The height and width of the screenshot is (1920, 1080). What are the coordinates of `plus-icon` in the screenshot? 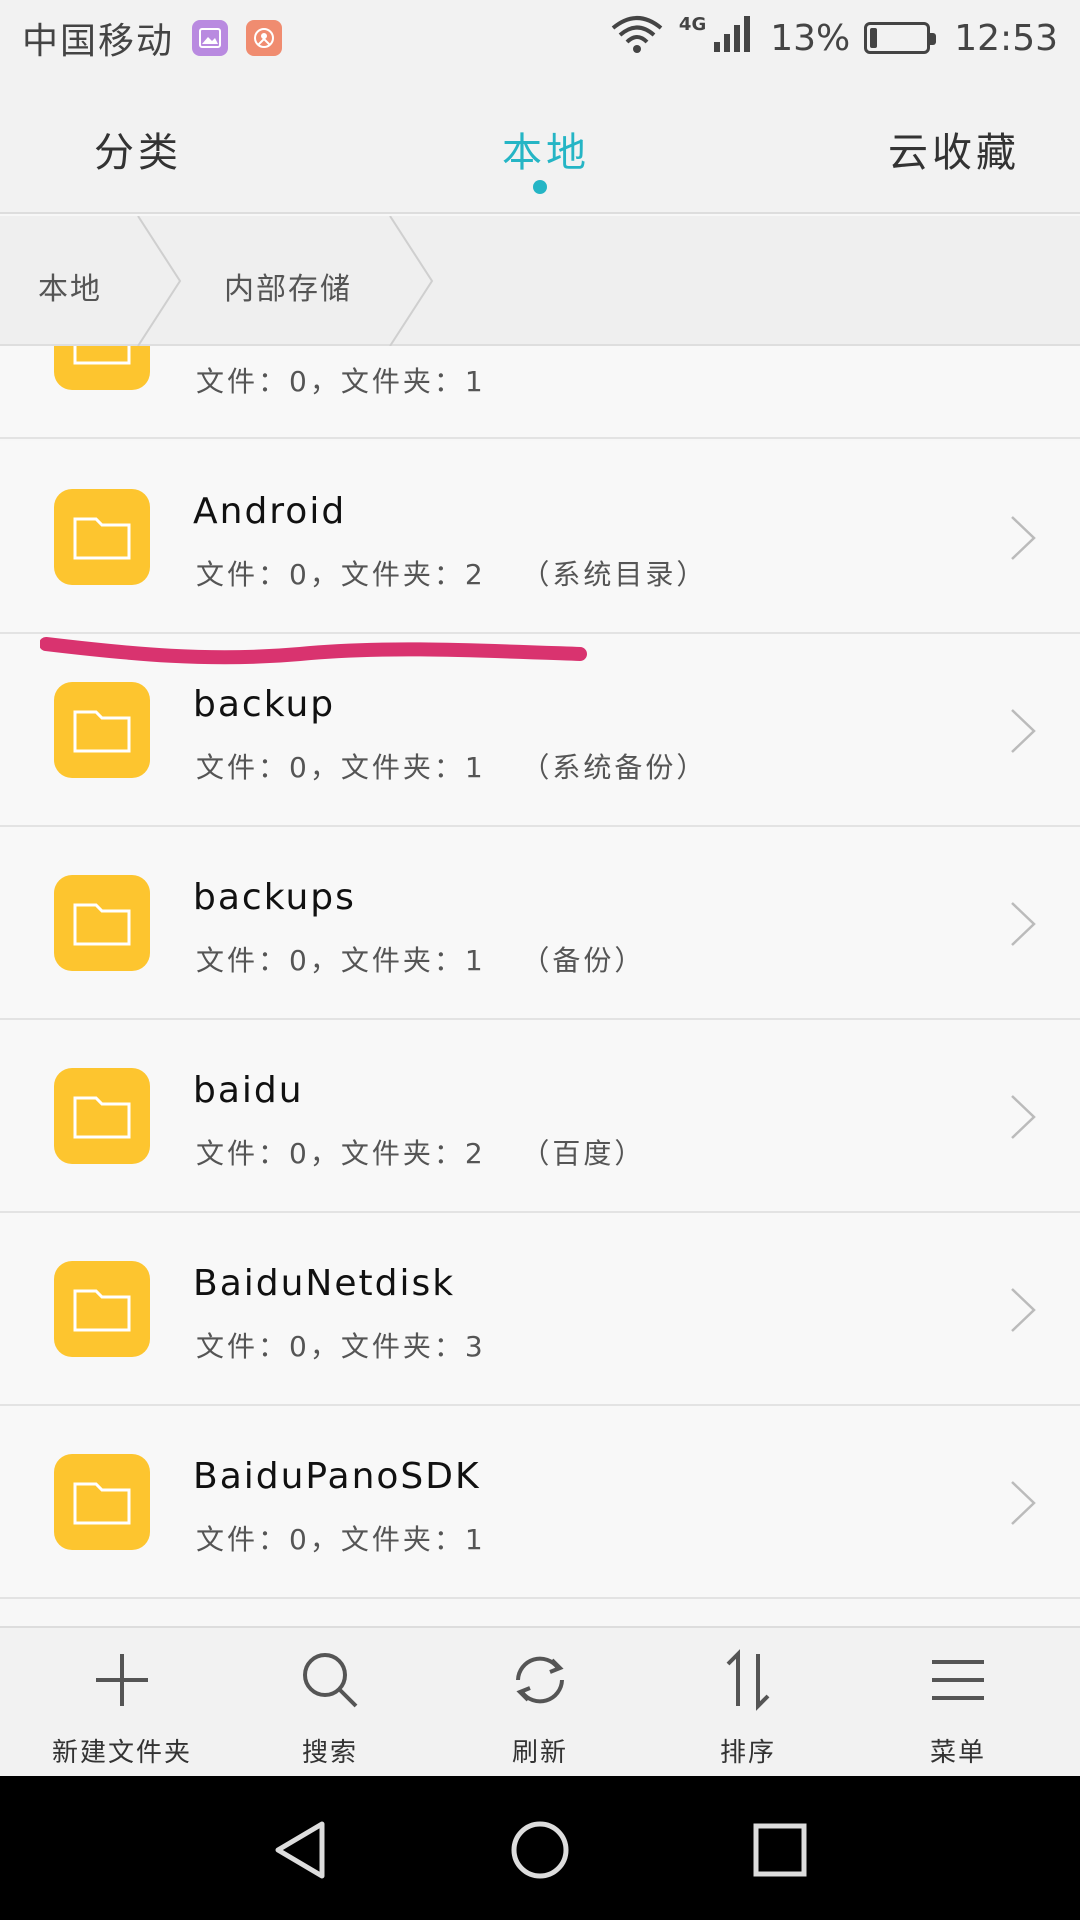 It's located at (122, 1680).